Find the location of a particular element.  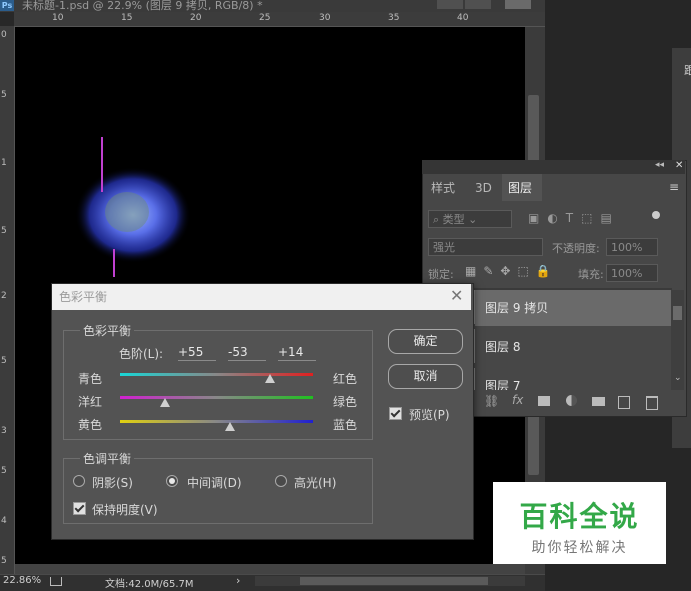

link-layers-icon: ⛓ is located at coordinates (491, 401).